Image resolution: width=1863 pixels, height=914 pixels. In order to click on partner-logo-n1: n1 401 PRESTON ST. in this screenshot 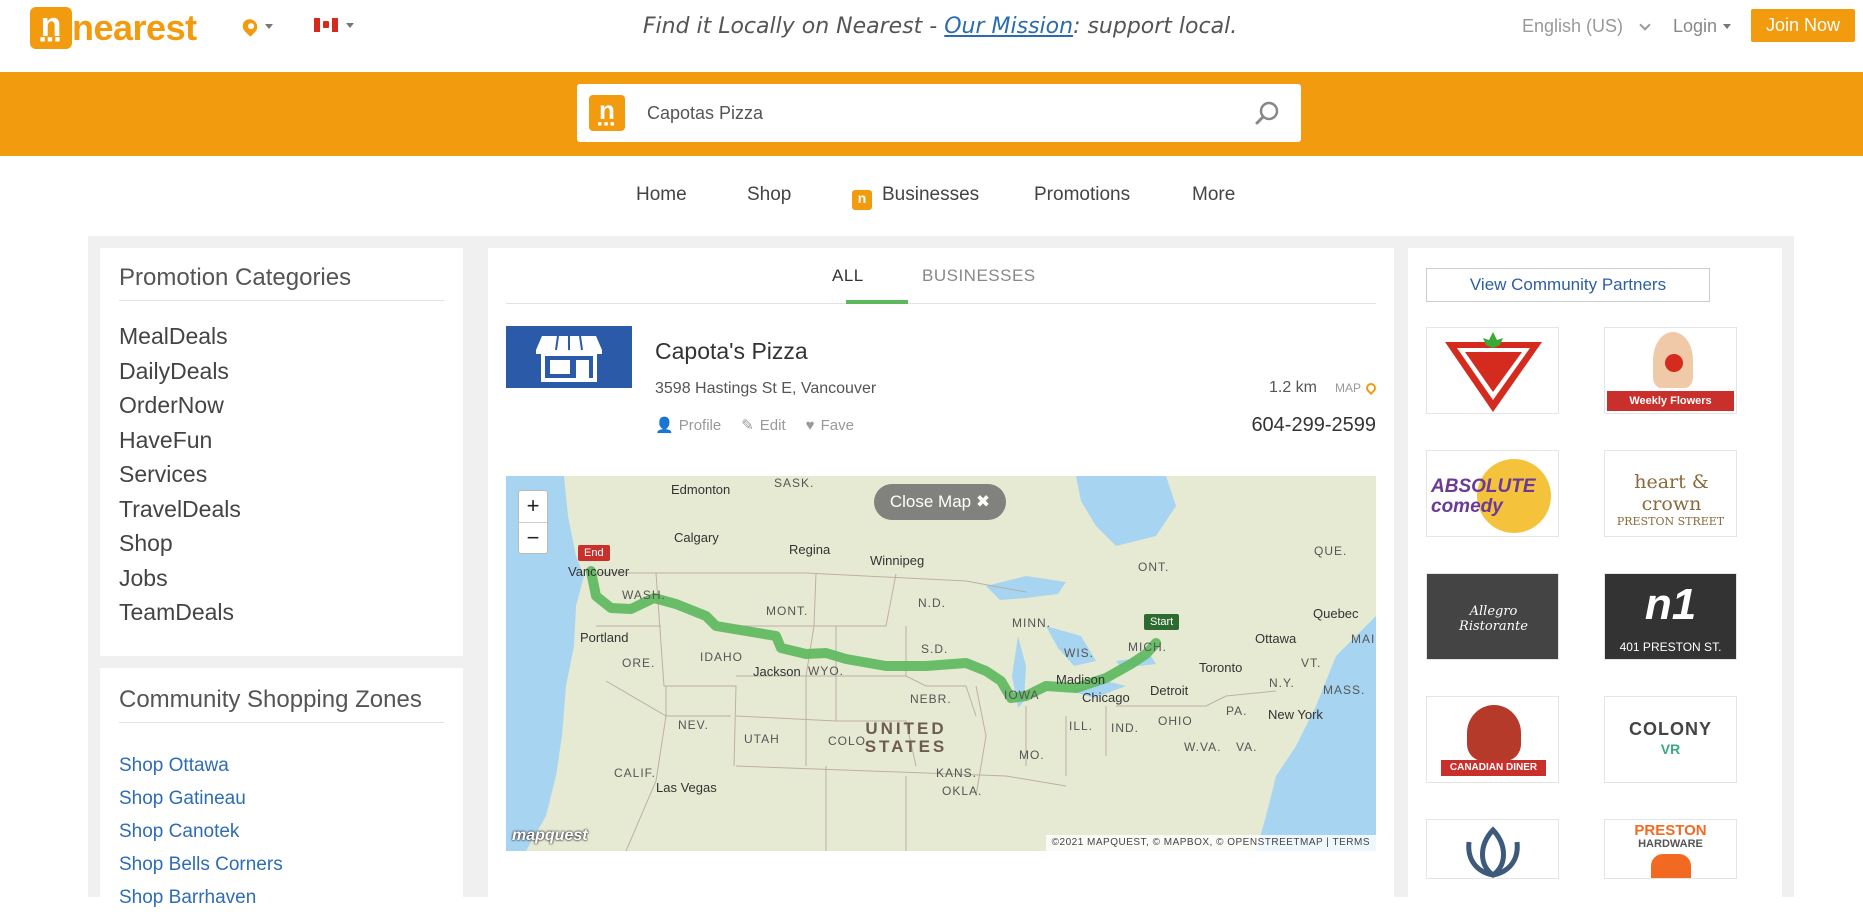, I will do `click(1670, 616)`.